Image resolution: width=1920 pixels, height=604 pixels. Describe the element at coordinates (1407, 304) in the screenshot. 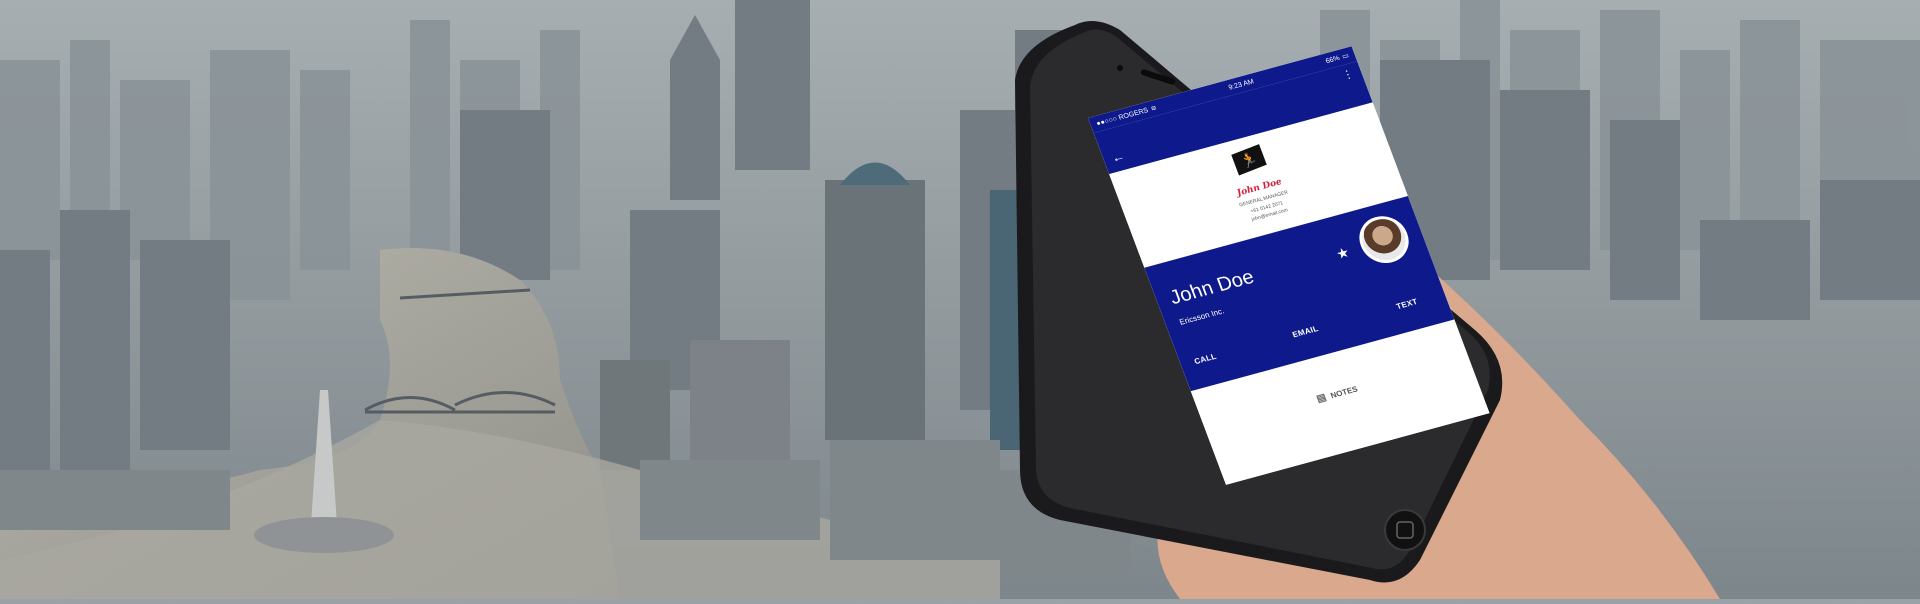

I see `text-button: TEXT` at that location.